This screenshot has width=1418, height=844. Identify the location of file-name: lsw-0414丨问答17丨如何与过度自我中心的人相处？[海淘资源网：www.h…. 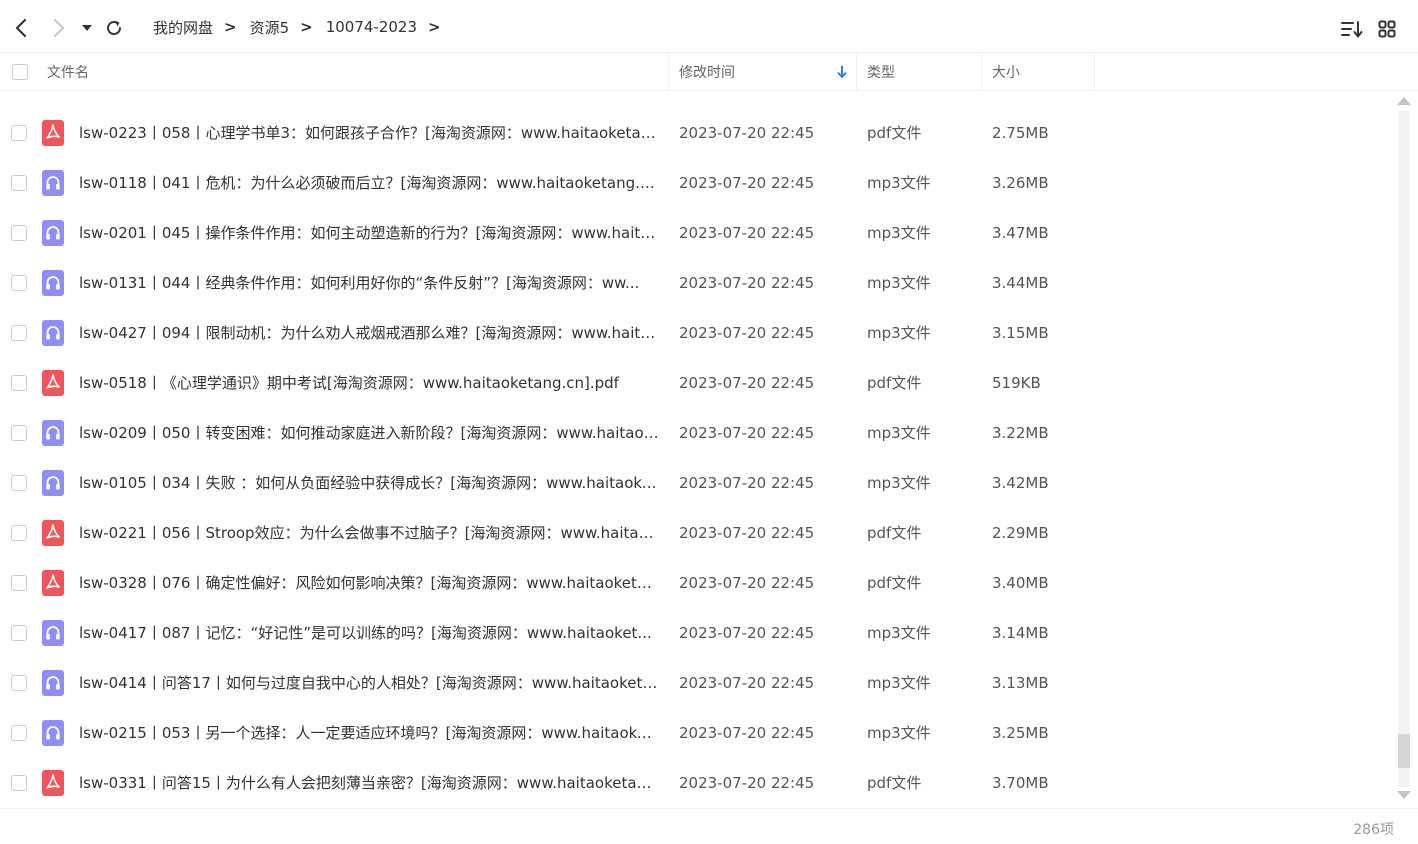
(369, 683).